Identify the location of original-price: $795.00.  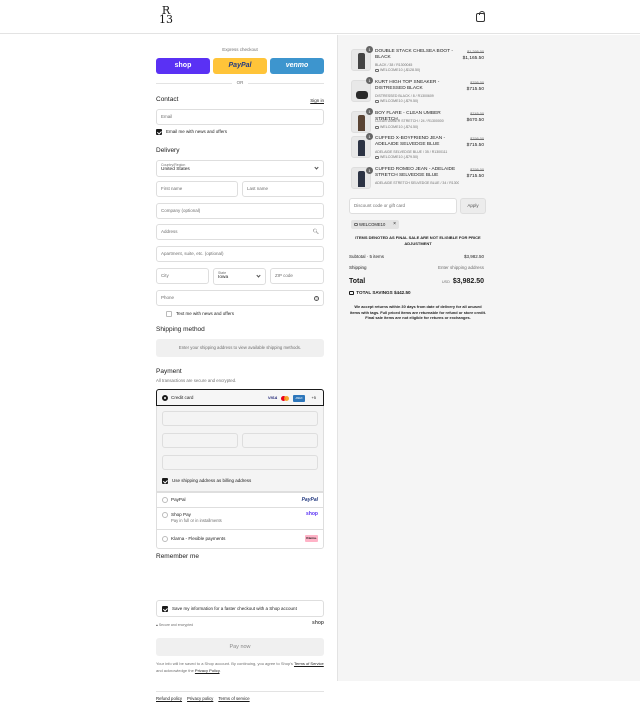
(477, 139).